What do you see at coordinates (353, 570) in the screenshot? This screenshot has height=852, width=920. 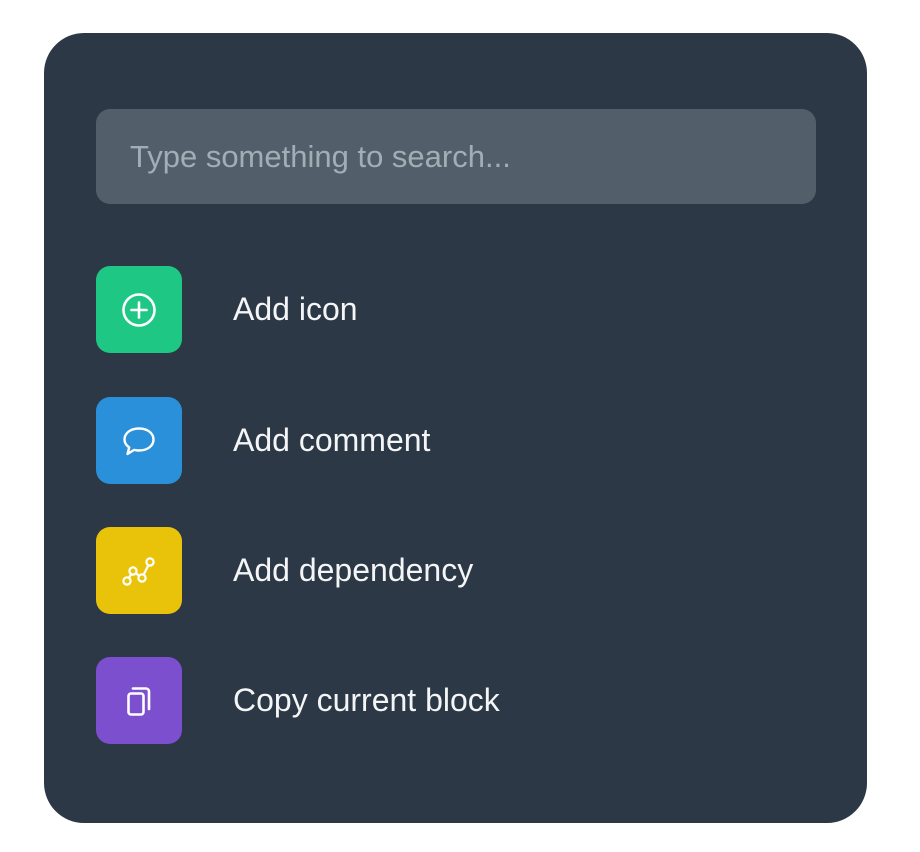 I see `menu-item-label: Add dependency` at bounding box center [353, 570].